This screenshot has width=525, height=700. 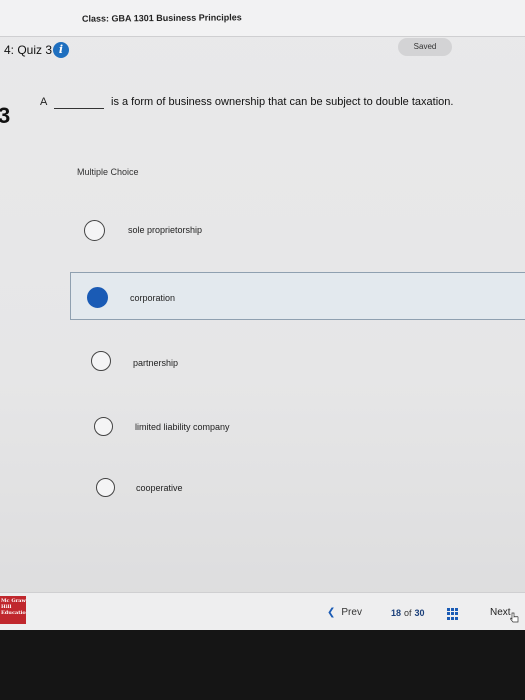 What do you see at coordinates (79, 108) in the screenshot?
I see `question-blank` at bounding box center [79, 108].